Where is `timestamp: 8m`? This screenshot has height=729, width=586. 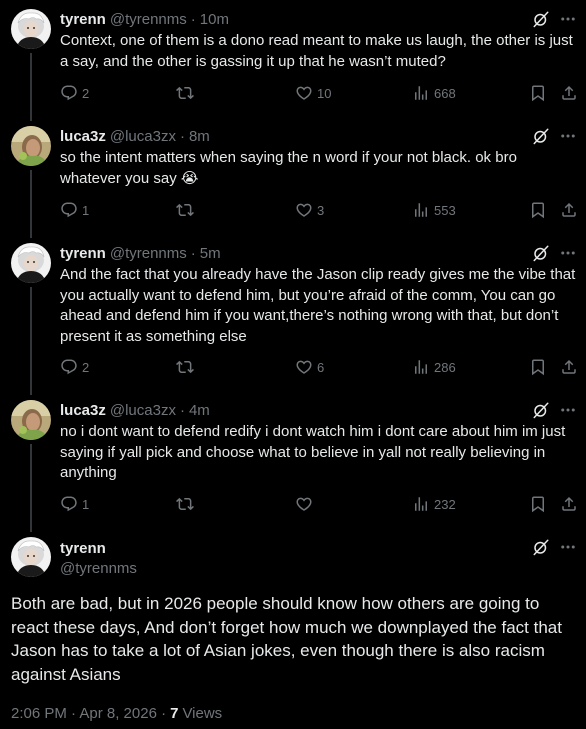
timestamp: 8m is located at coordinates (199, 136).